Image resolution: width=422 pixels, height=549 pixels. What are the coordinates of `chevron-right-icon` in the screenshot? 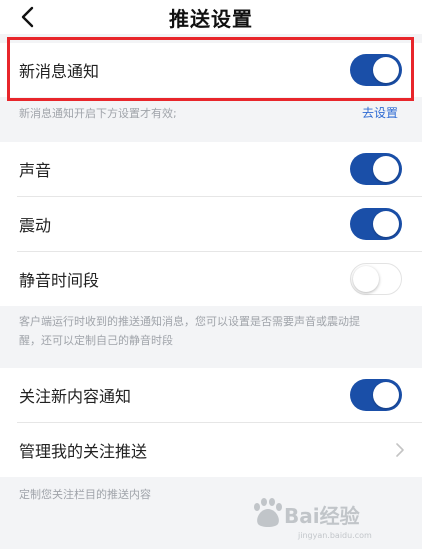 It's located at (400, 450).